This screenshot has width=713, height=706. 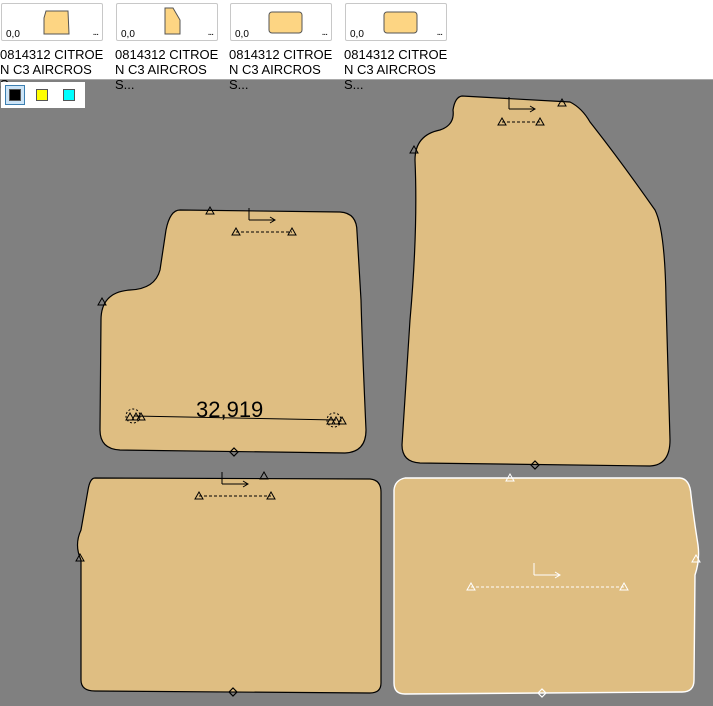 I want to click on mat-piece-rear-left, so click(x=228, y=584).